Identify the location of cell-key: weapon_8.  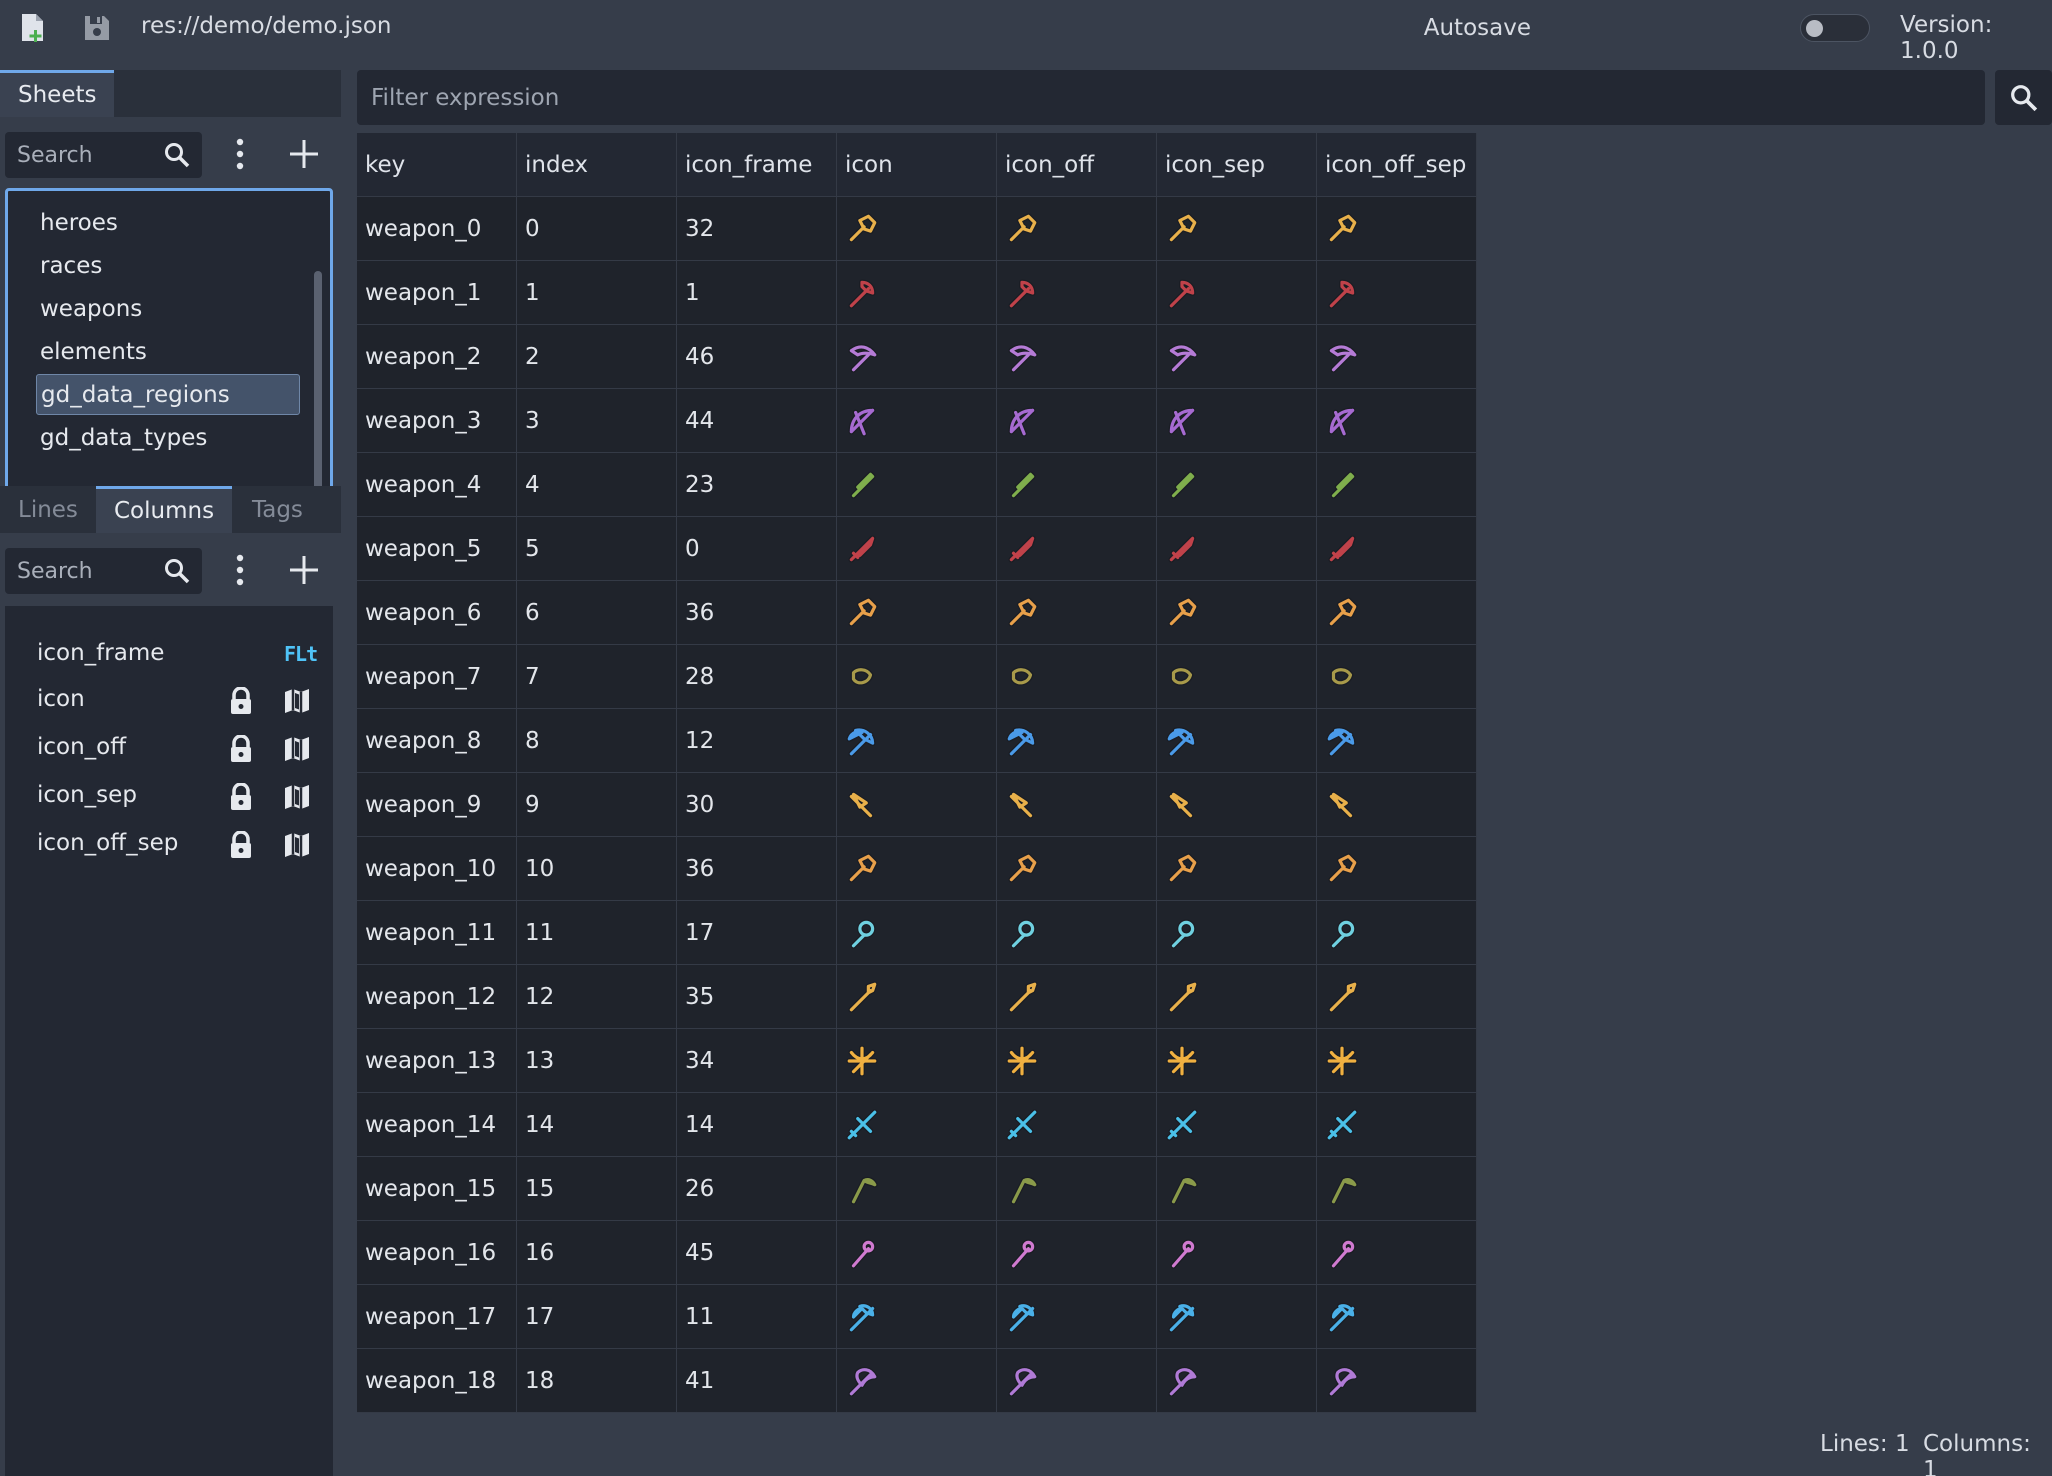
(437, 741).